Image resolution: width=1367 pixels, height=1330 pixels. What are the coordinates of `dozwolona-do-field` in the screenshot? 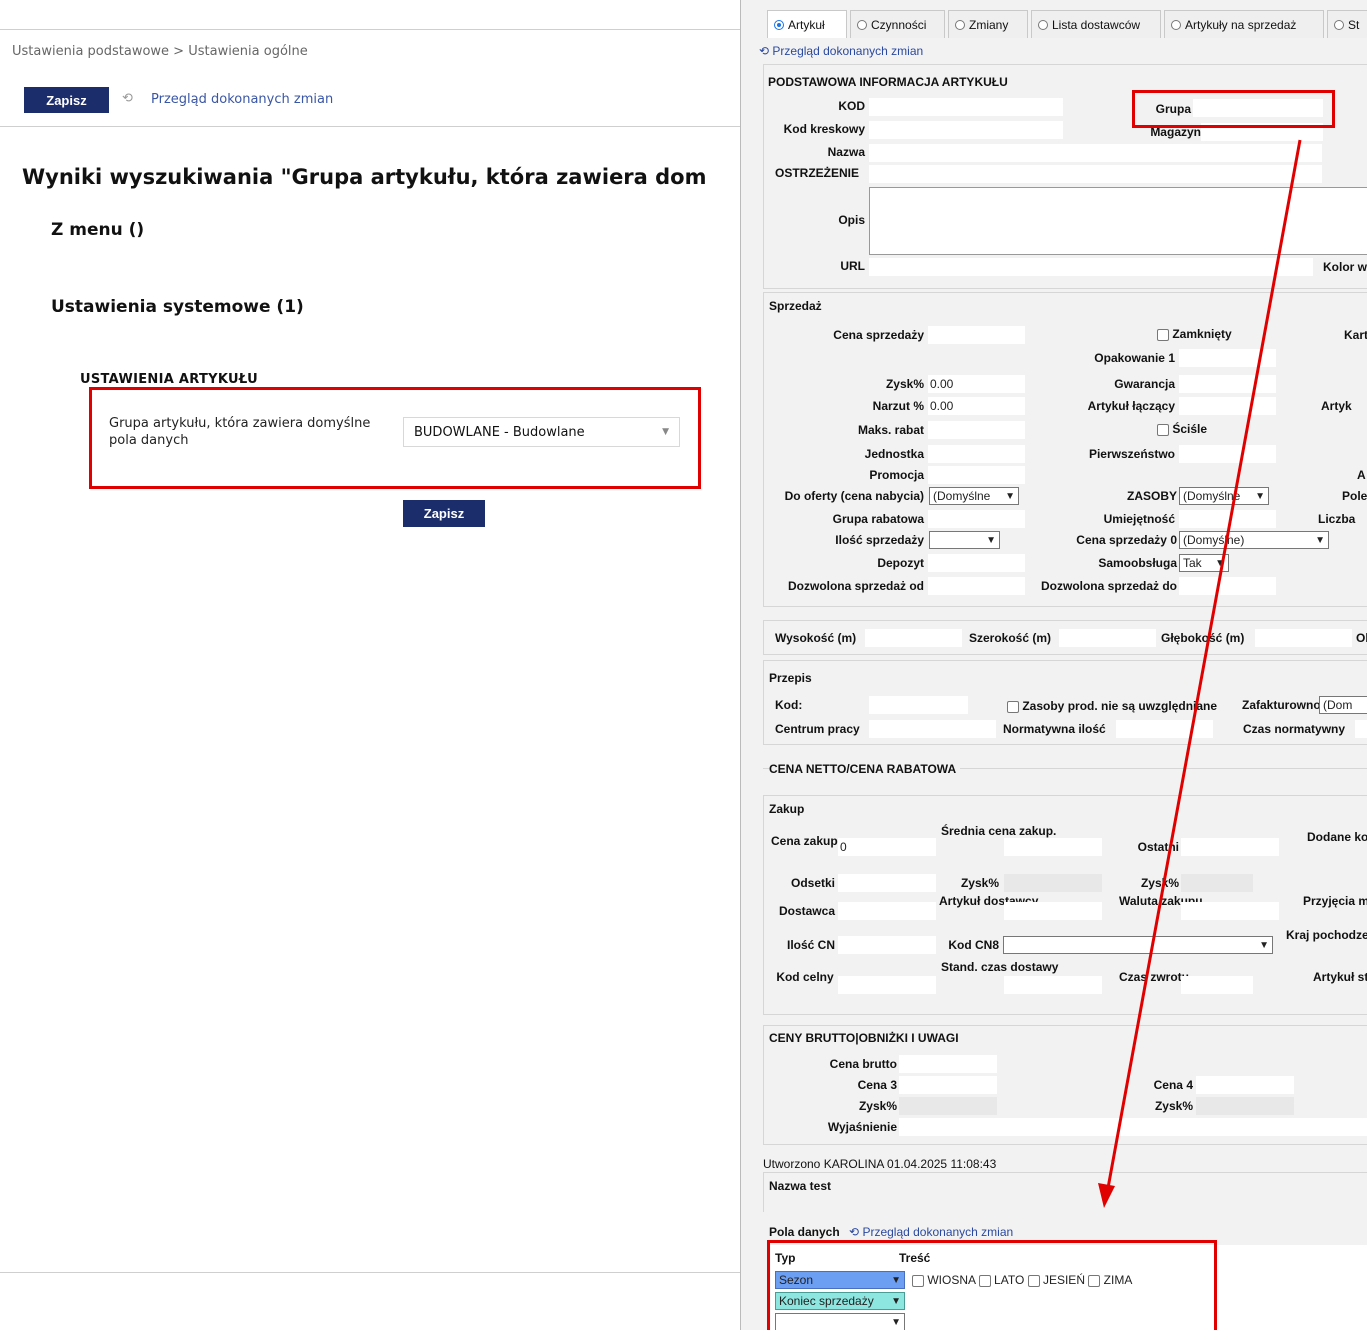 It's located at (1227, 586).